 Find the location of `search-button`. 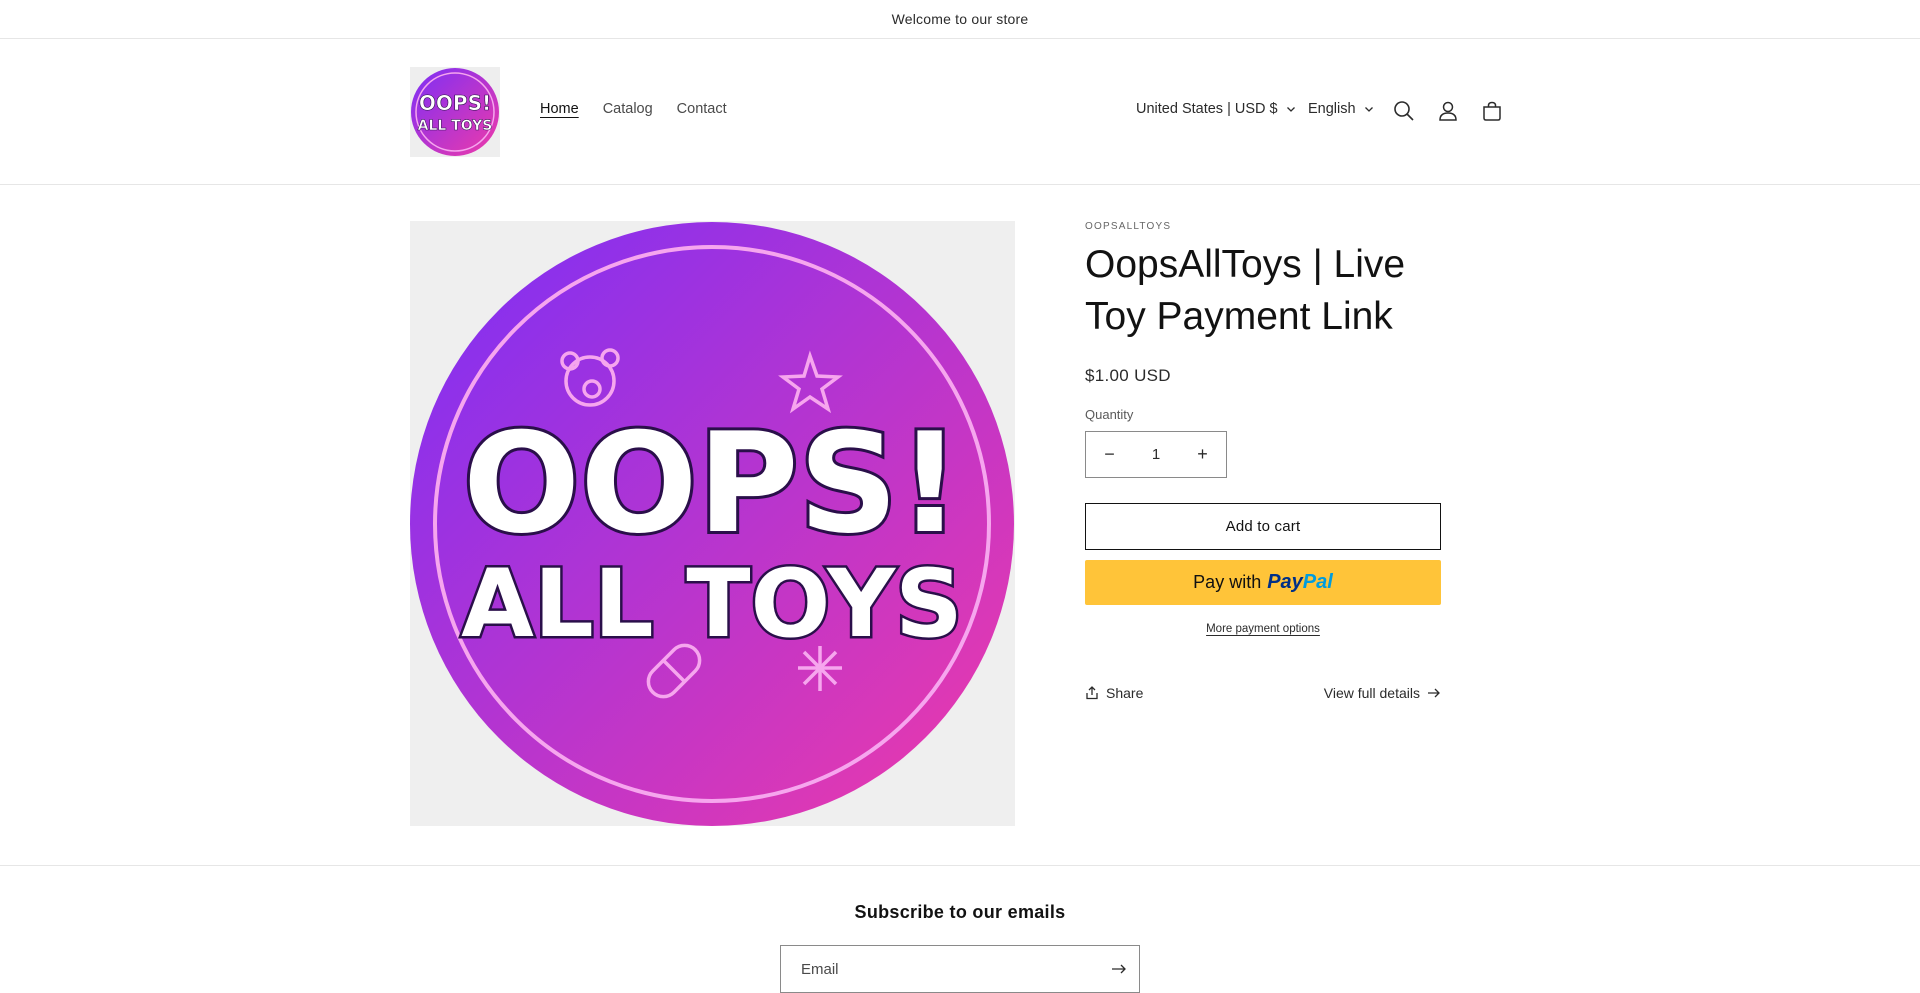

search-button is located at coordinates (1404, 111).